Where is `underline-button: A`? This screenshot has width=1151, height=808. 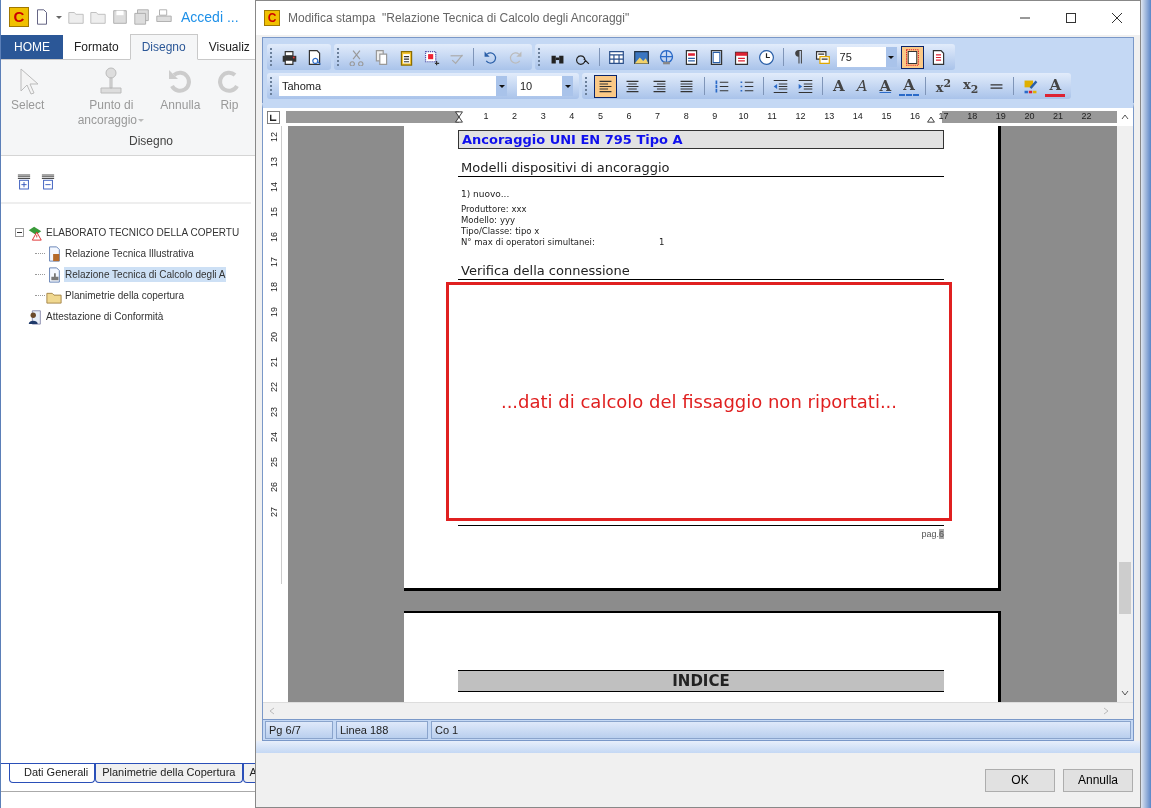
underline-button: A is located at coordinates (885, 86).